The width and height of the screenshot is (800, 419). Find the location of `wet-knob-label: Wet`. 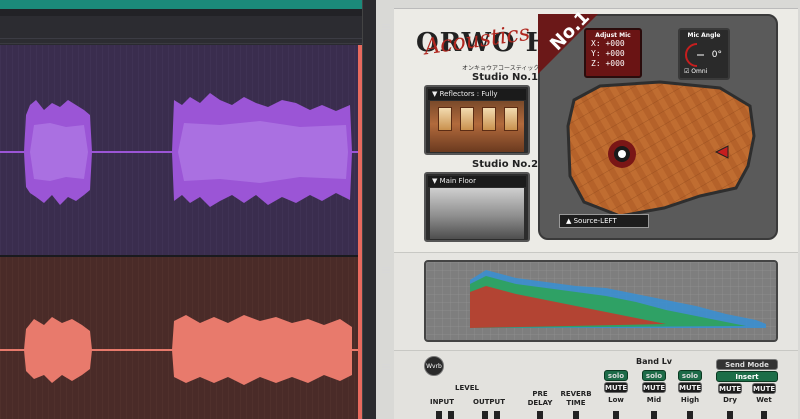

wet-knob-label: Wet is located at coordinates (764, 400).